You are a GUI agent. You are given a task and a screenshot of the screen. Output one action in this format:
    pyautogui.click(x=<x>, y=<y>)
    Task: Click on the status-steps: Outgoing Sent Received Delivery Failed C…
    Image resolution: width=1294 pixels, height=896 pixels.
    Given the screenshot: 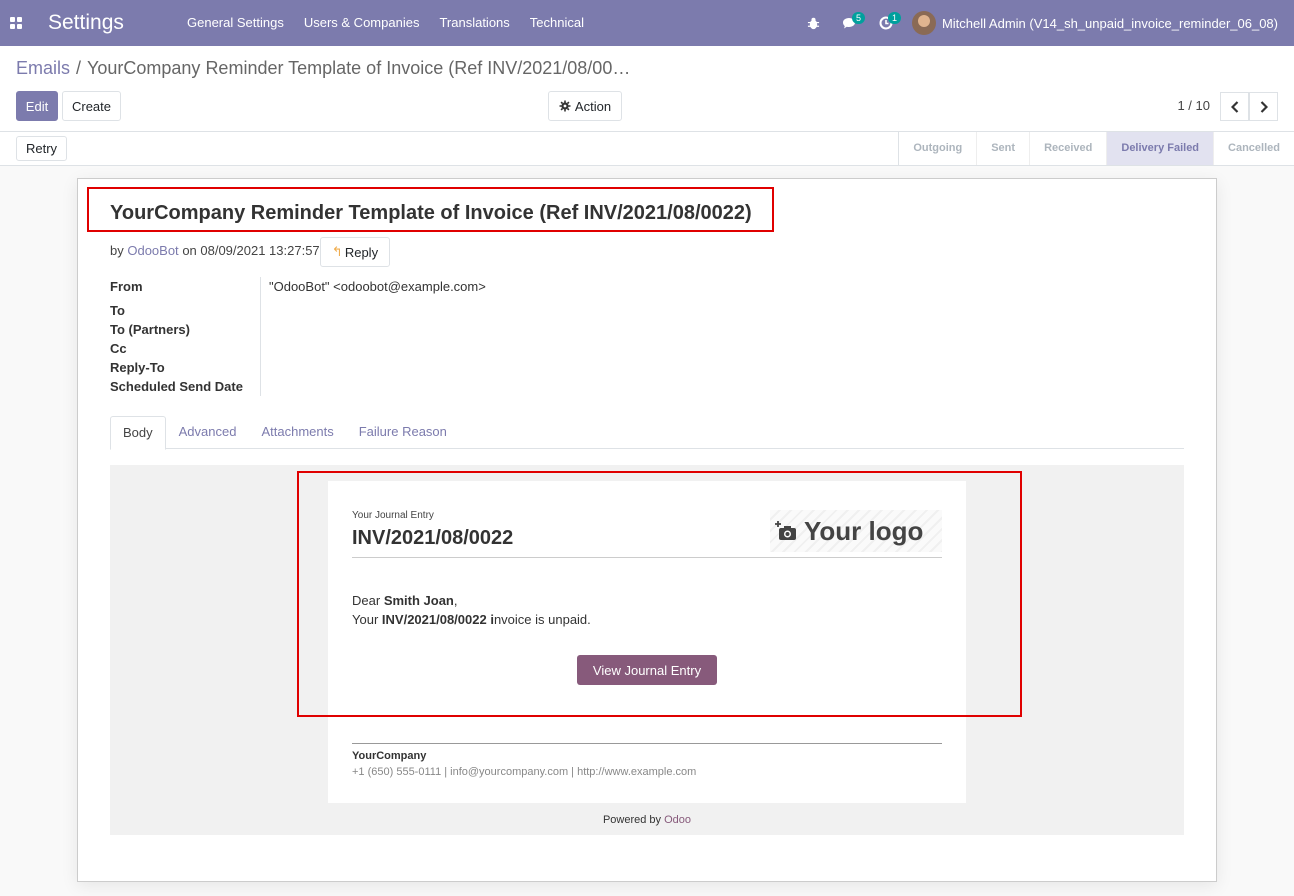 What is the action you would take?
    pyautogui.click(x=1096, y=148)
    